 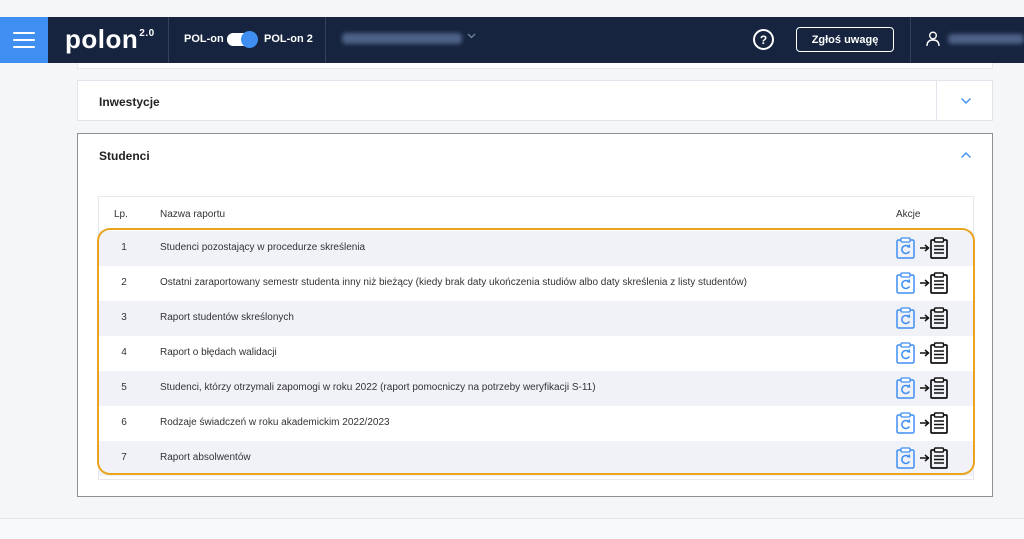 I want to click on user-icon, so click(x=933, y=39).